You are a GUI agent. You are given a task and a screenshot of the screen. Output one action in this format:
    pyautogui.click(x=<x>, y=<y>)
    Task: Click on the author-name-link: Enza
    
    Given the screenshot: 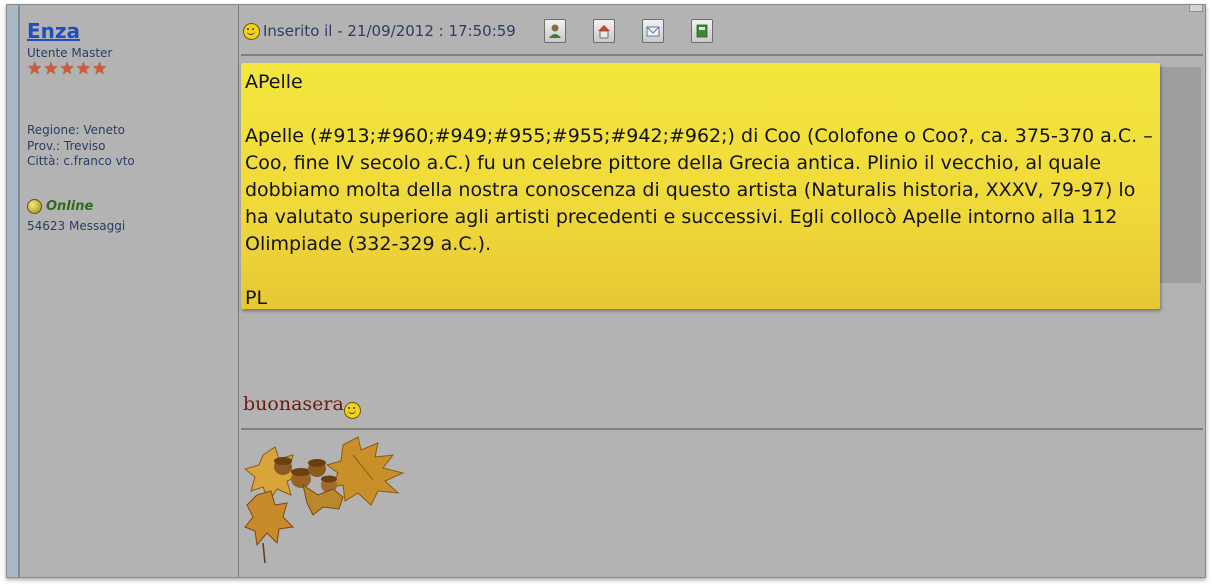 What is the action you would take?
    pyautogui.click(x=53, y=31)
    